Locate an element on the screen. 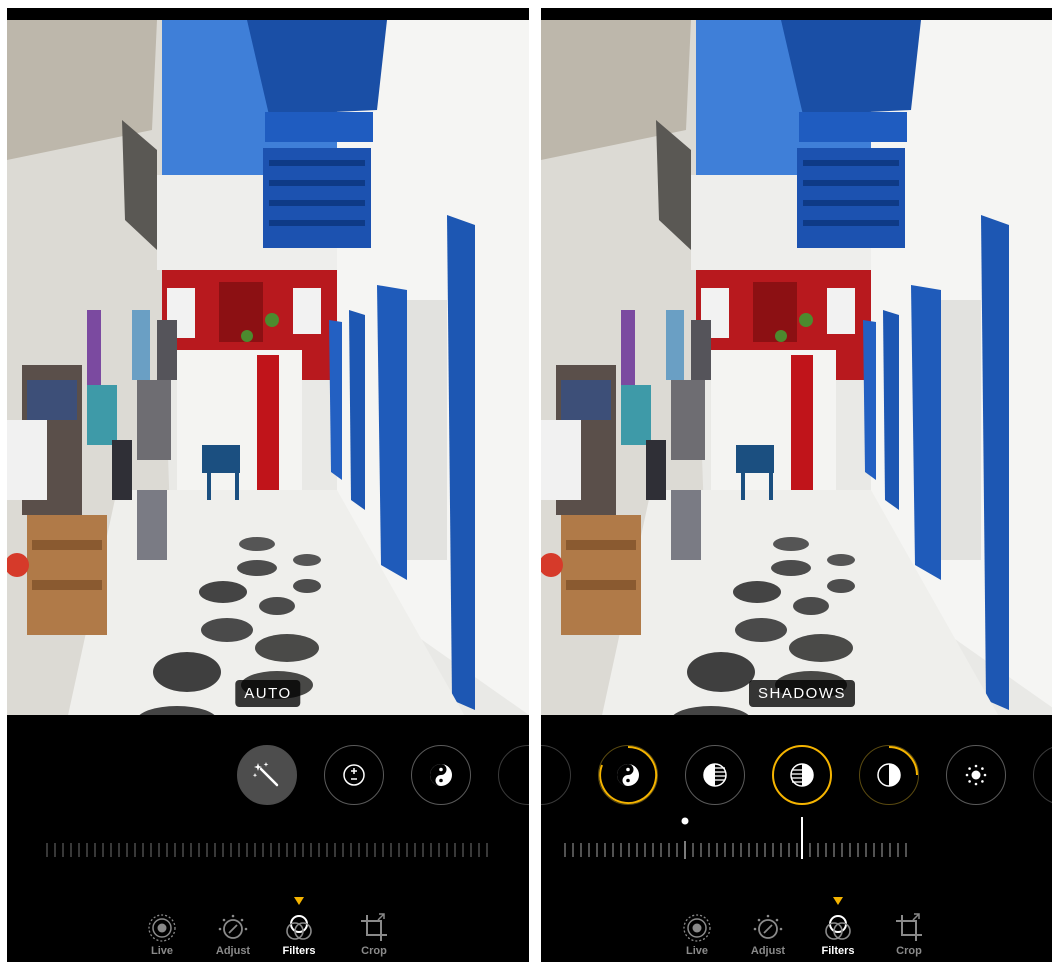 Image resolution: width=1052 pixels, height=962 pixels. slider-ticks is located at coordinates (267, 850).